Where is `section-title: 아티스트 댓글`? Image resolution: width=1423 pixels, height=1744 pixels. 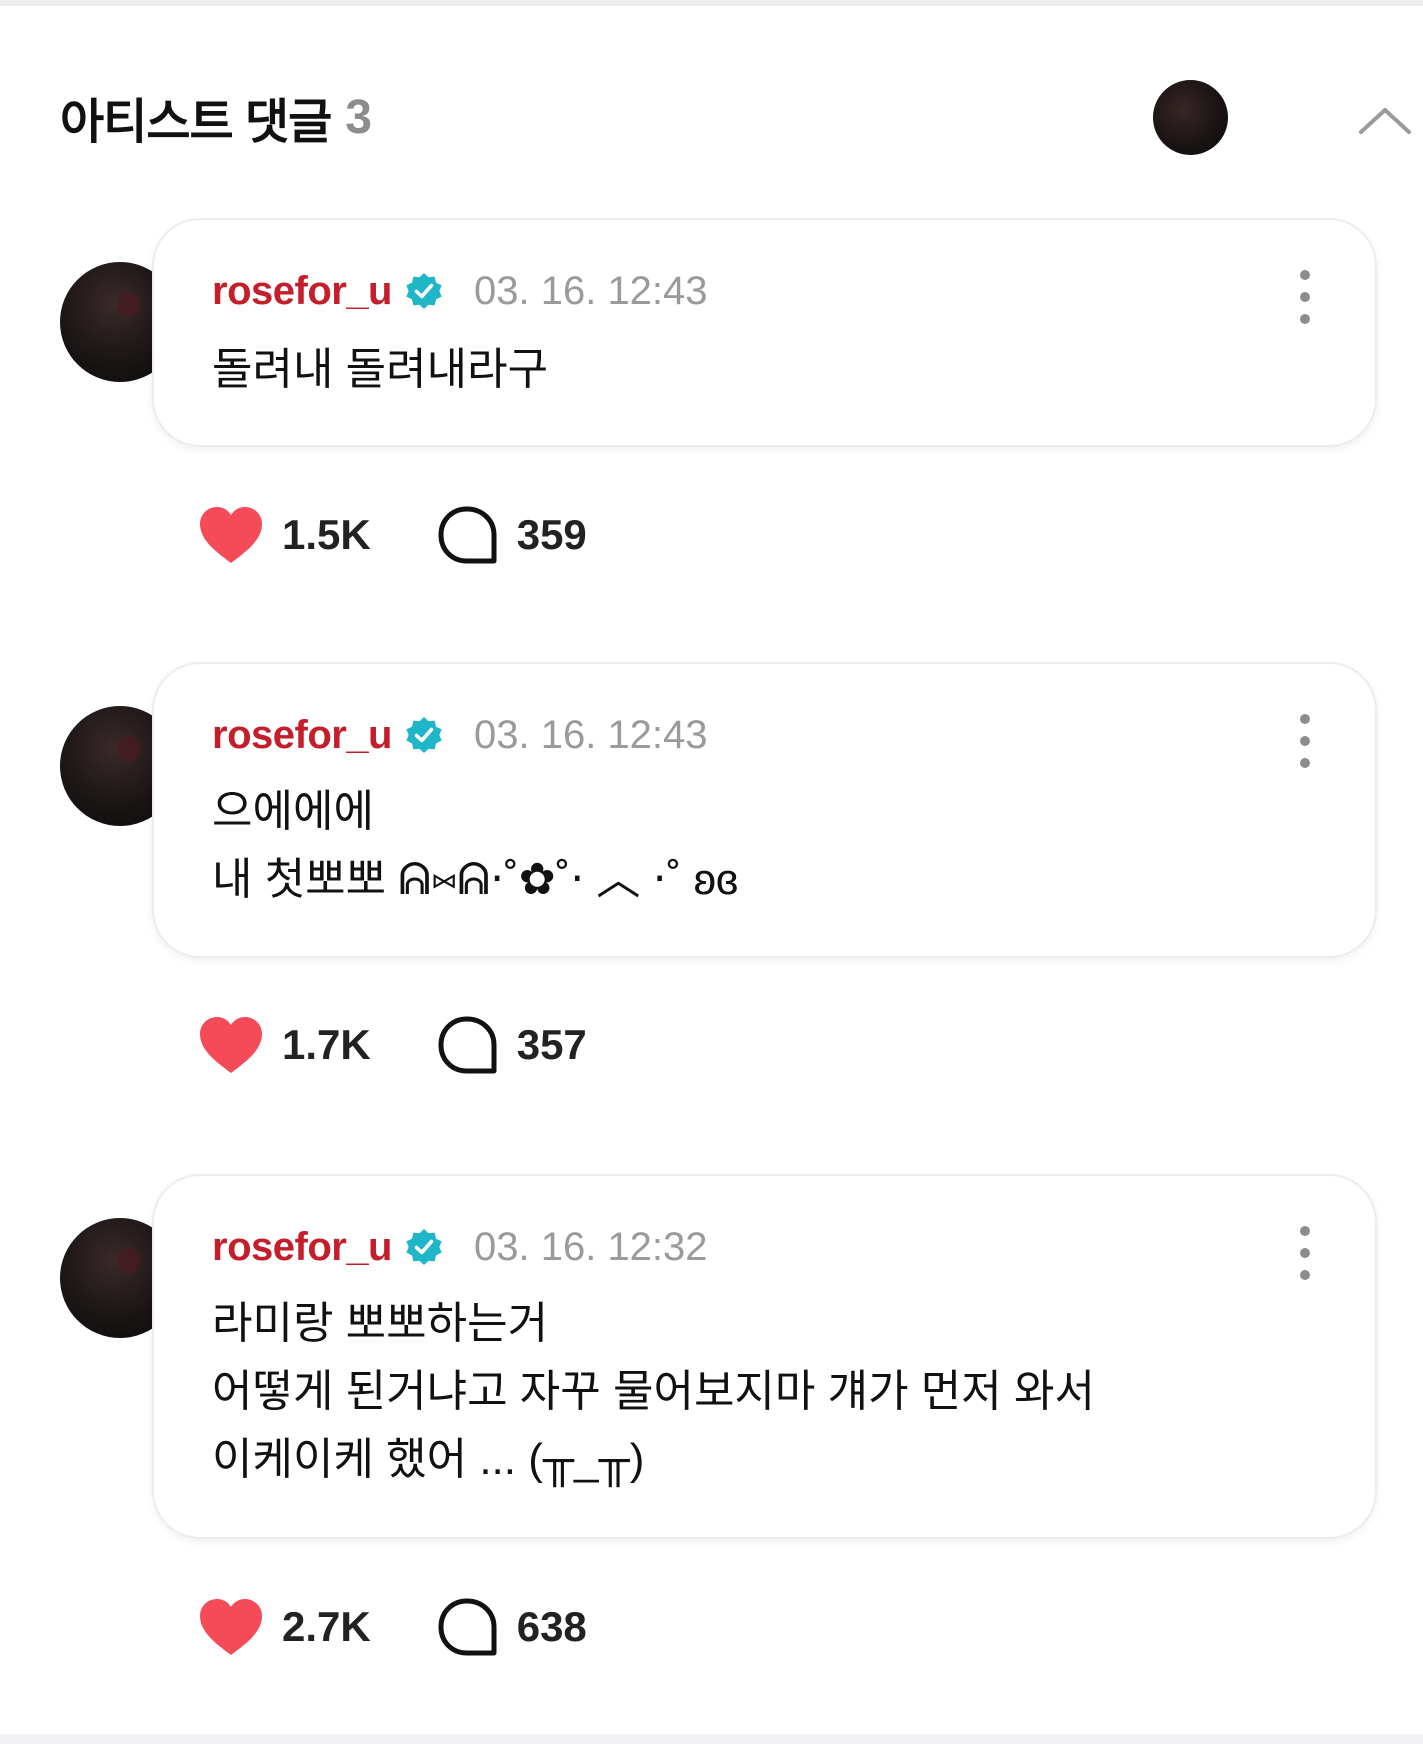 section-title: 아티스트 댓글 is located at coordinates (196, 122).